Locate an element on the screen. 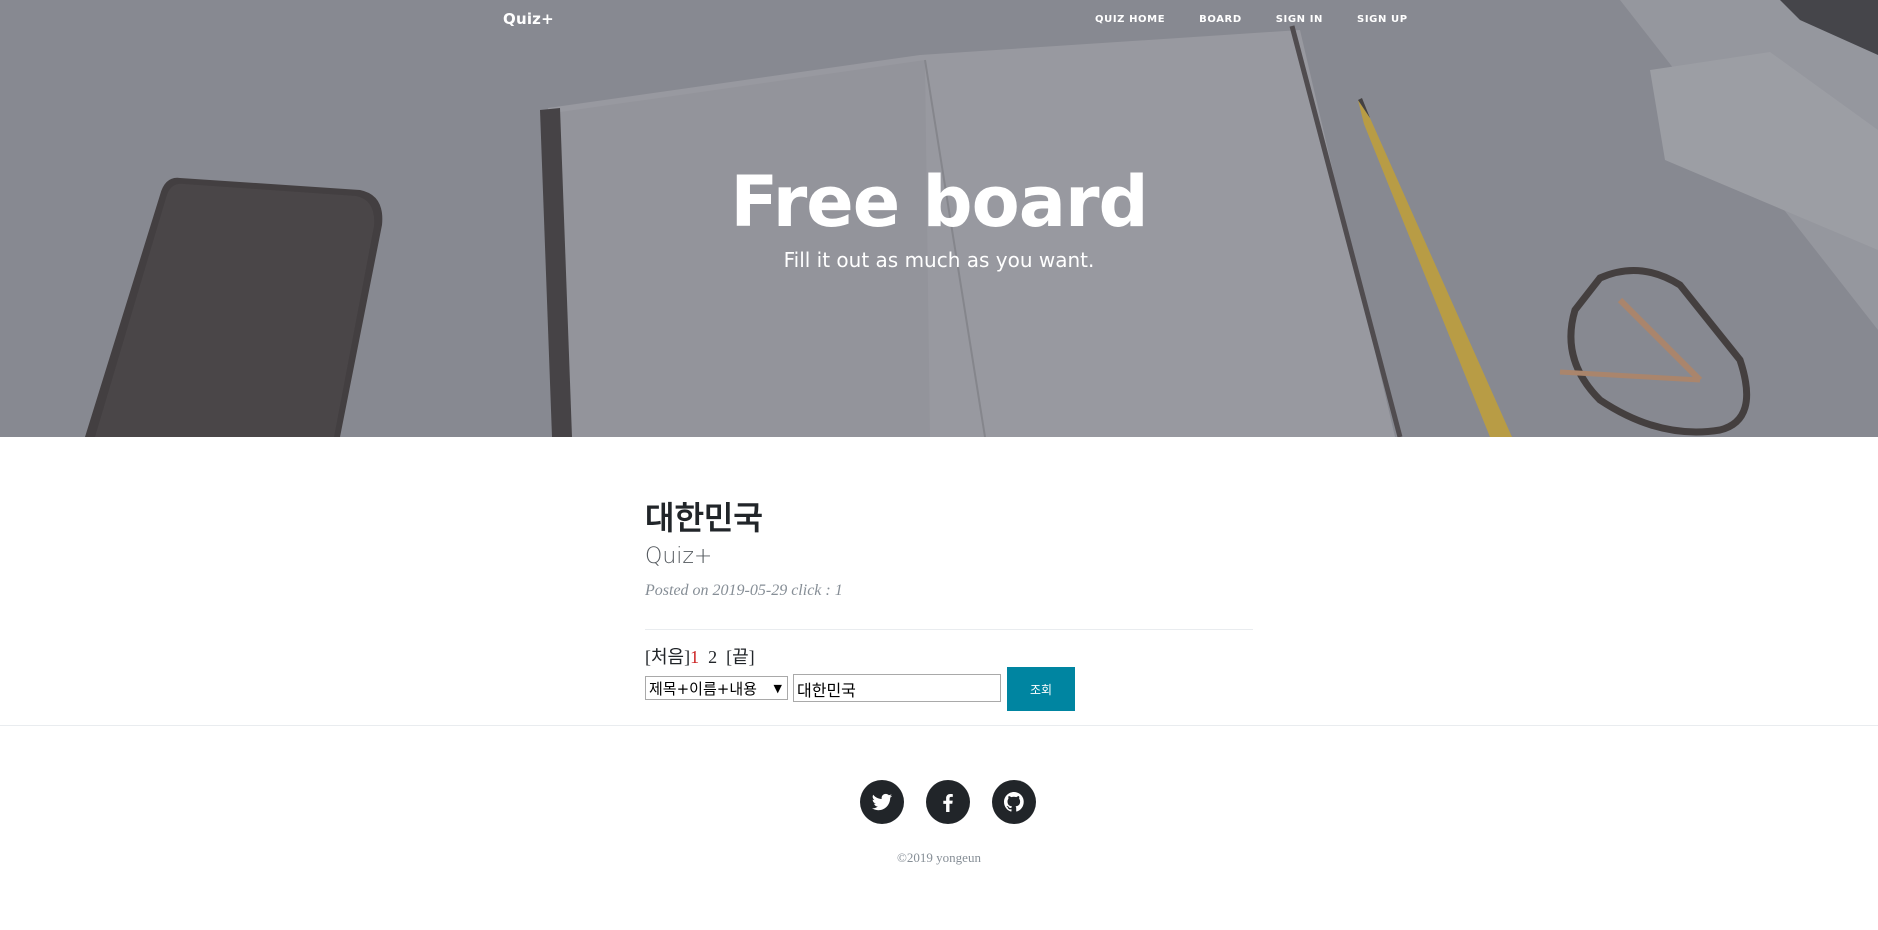  post-title: 대한민국 is located at coordinates (950, 518).